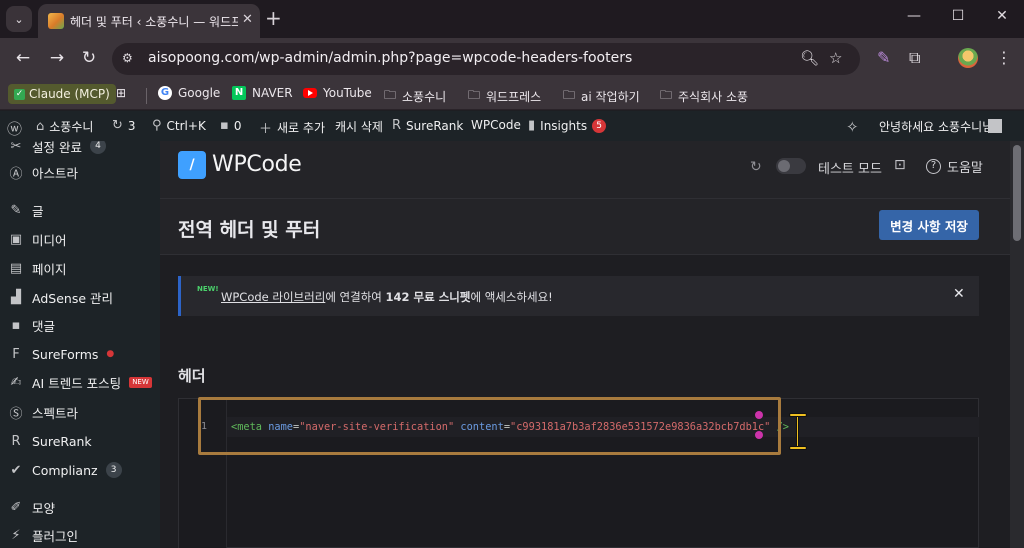  I want to click on notice-text: WPCode 라이브러리에 연결하여 142 무료 스니펫에 액세스하세요!, so click(387, 297).